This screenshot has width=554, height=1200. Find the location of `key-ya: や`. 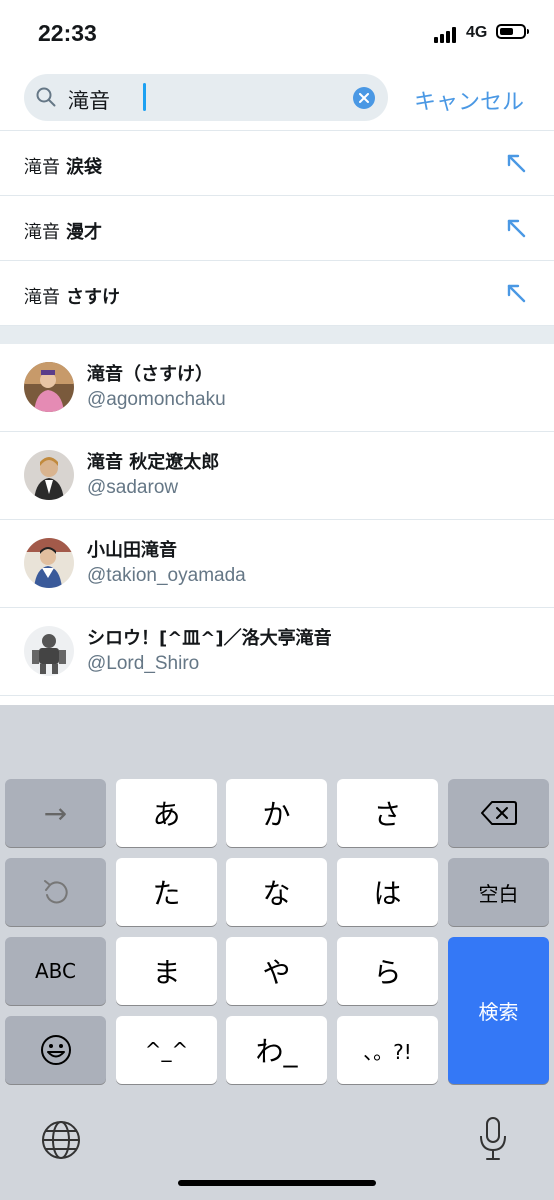

key-ya: や is located at coordinates (276, 971).